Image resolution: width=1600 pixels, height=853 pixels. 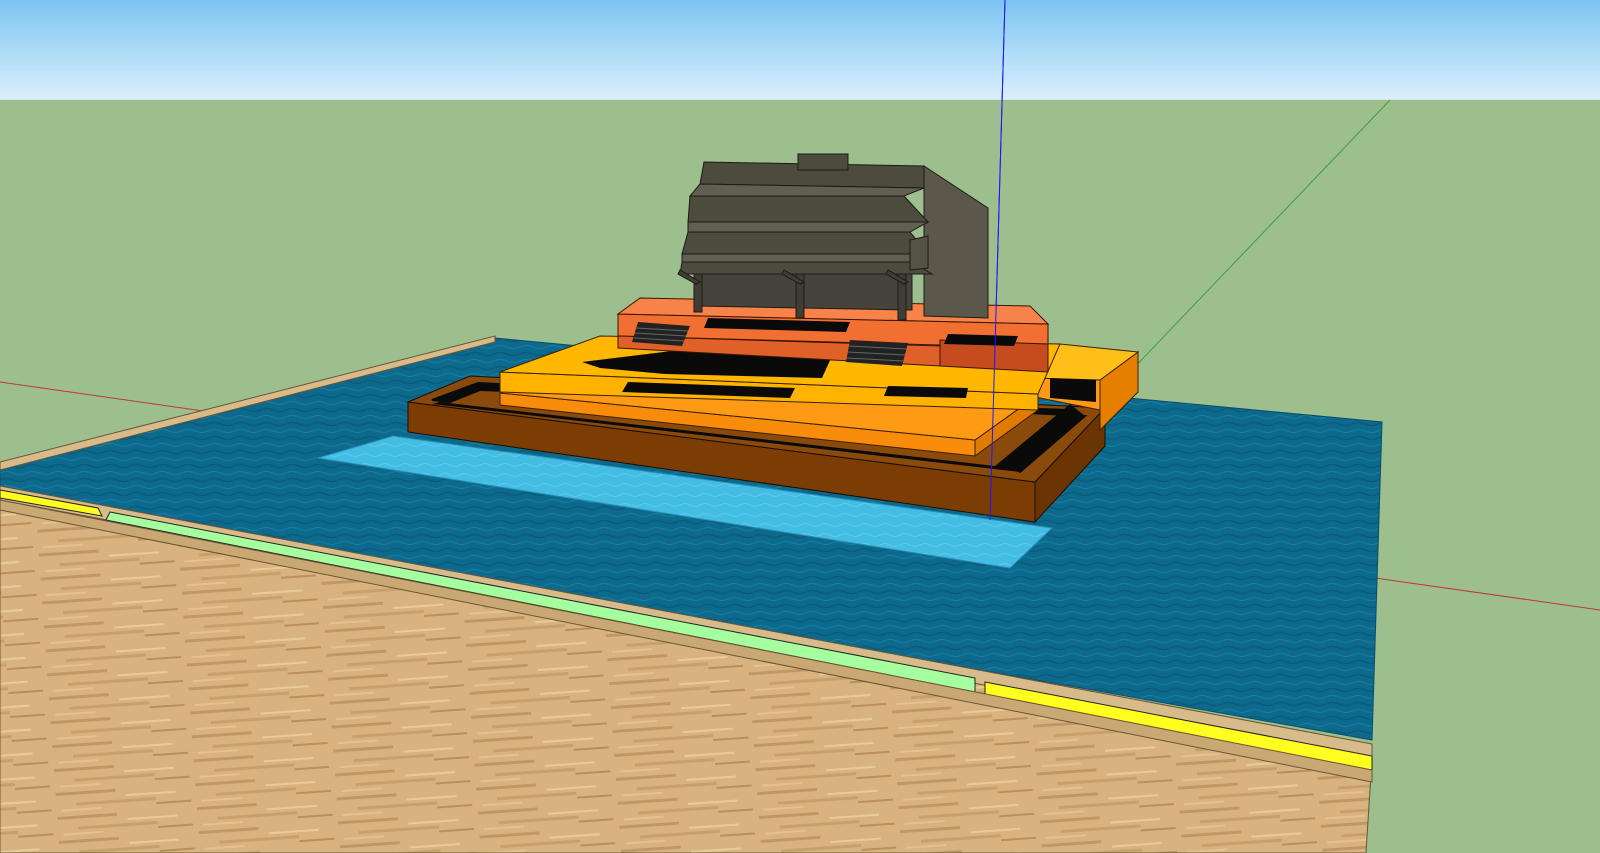 I want to click on sky, so click(x=800, y=50).